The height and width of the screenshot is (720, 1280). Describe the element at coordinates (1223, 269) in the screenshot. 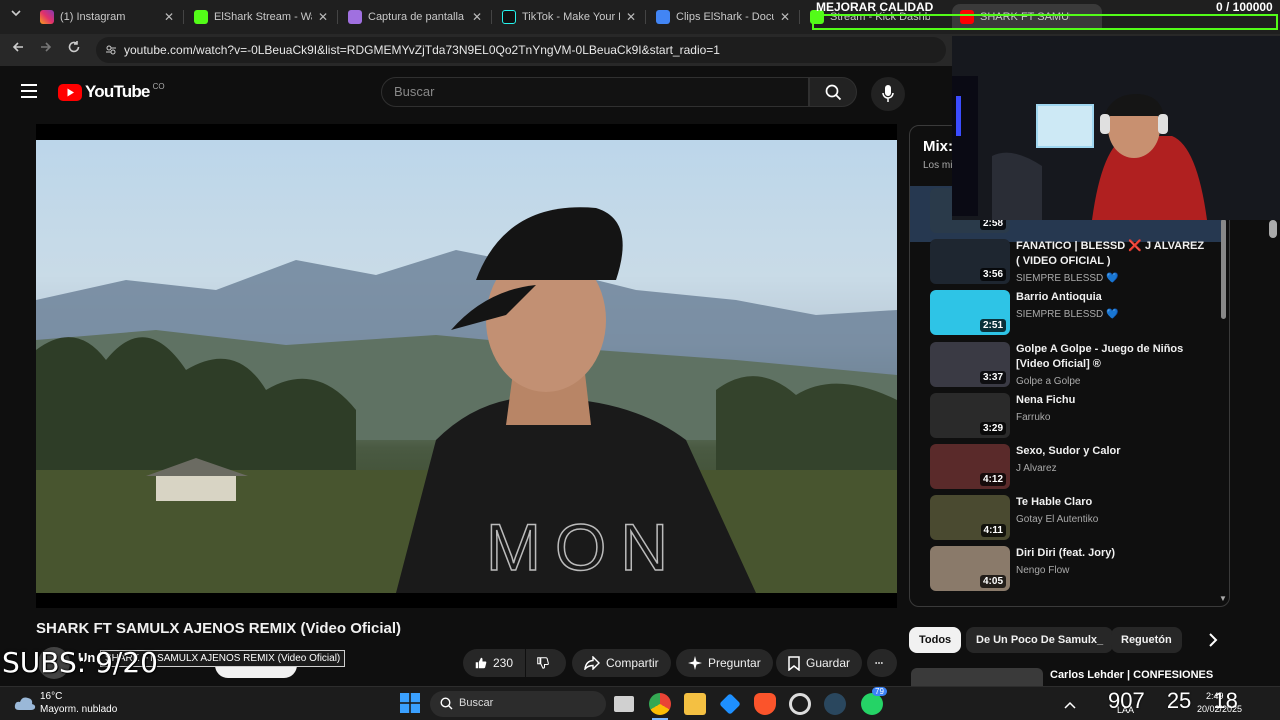

I see `playlist-scrollbar` at that location.